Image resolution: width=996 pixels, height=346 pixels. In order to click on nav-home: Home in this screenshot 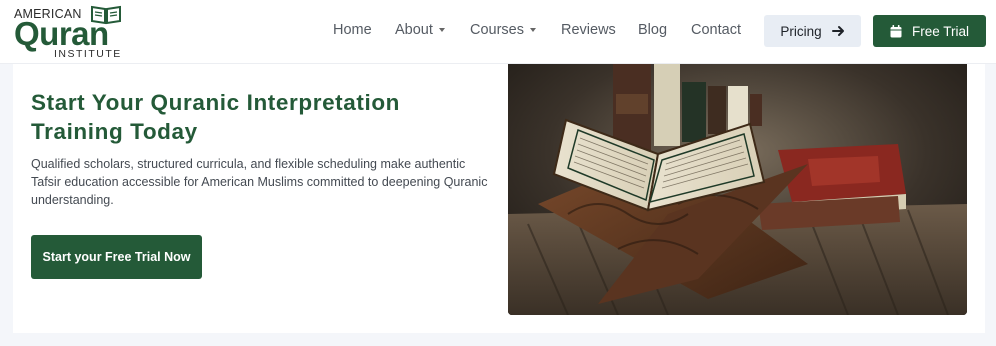, I will do `click(352, 30)`.